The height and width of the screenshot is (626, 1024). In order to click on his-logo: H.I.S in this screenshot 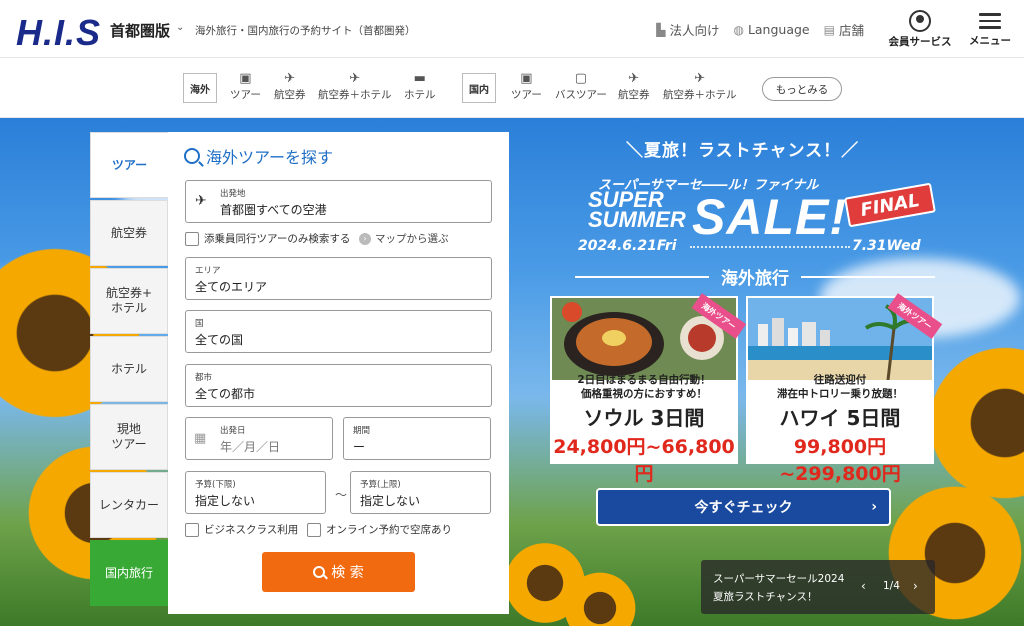, I will do `click(58, 33)`.